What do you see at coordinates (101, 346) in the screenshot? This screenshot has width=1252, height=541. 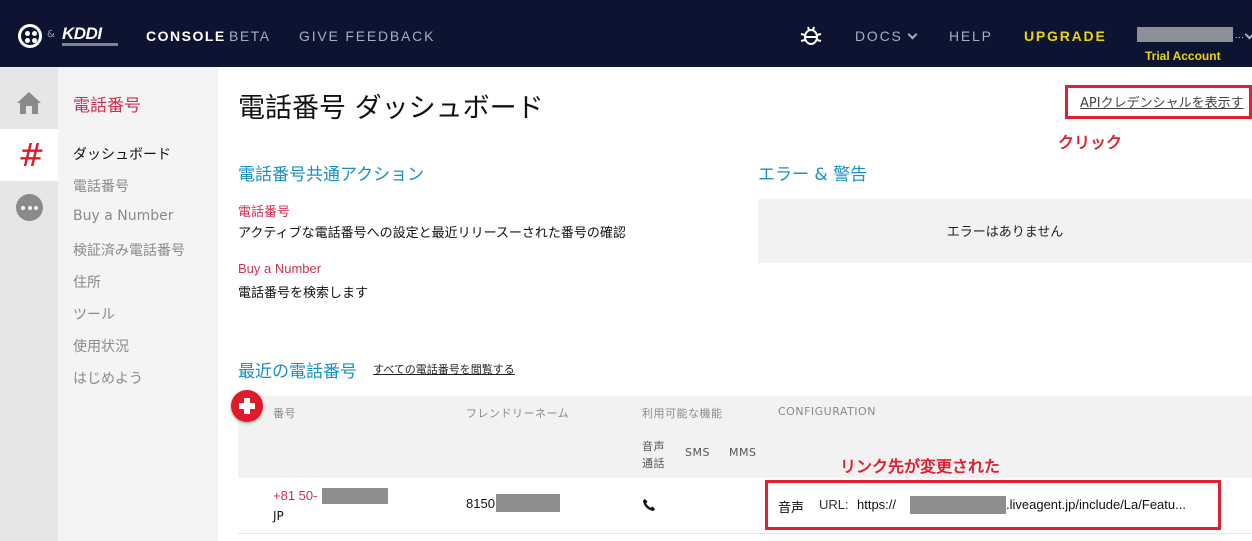 I see `sidebar-item-usage: 使用状況` at bounding box center [101, 346].